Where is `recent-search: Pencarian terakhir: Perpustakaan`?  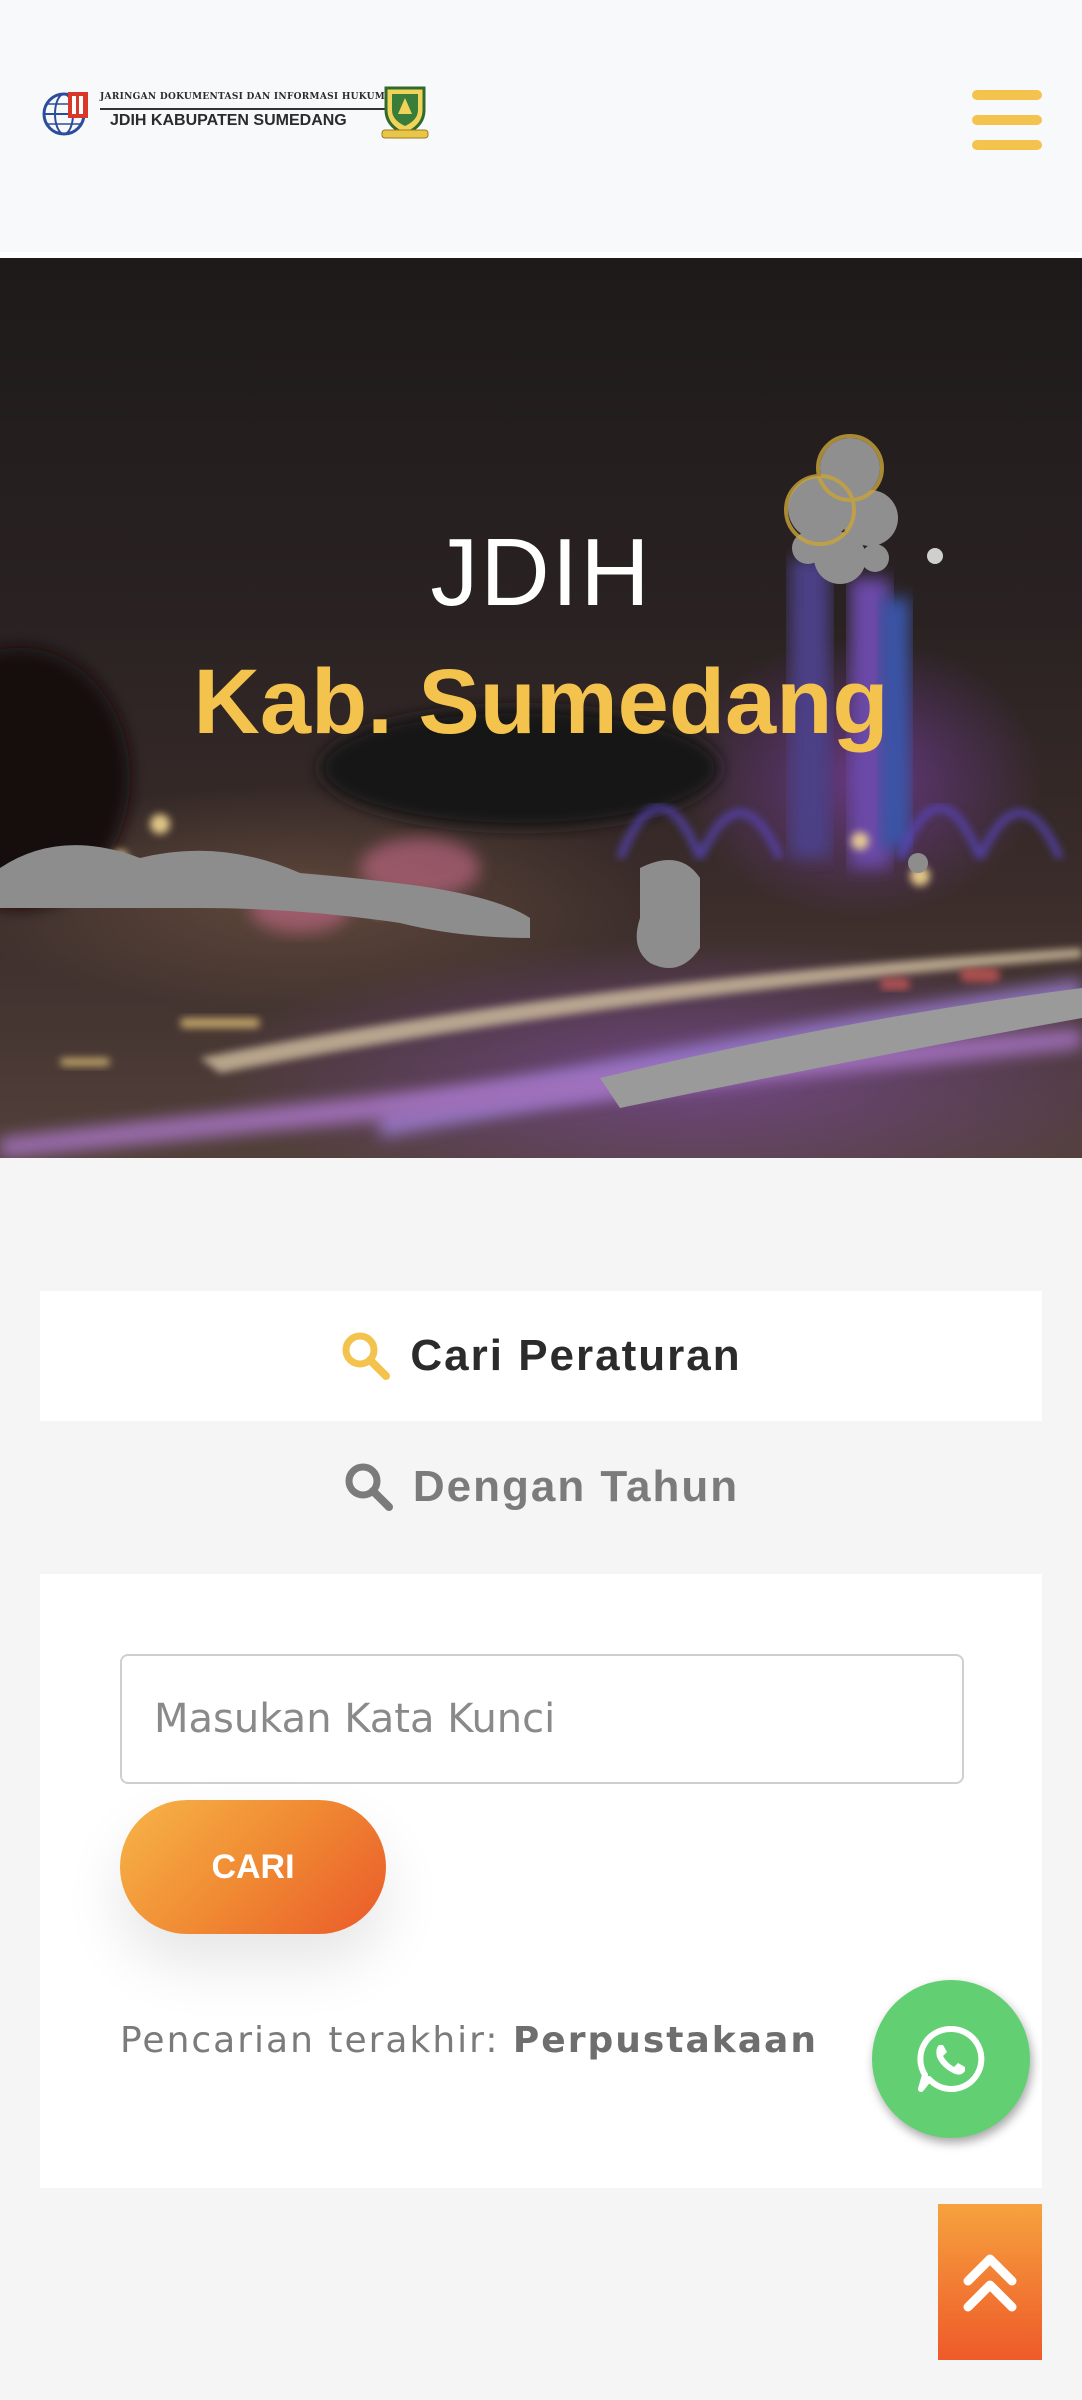
recent-search: Pencarian terakhir: Perpustakaan is located at coordinates (550, 2040).